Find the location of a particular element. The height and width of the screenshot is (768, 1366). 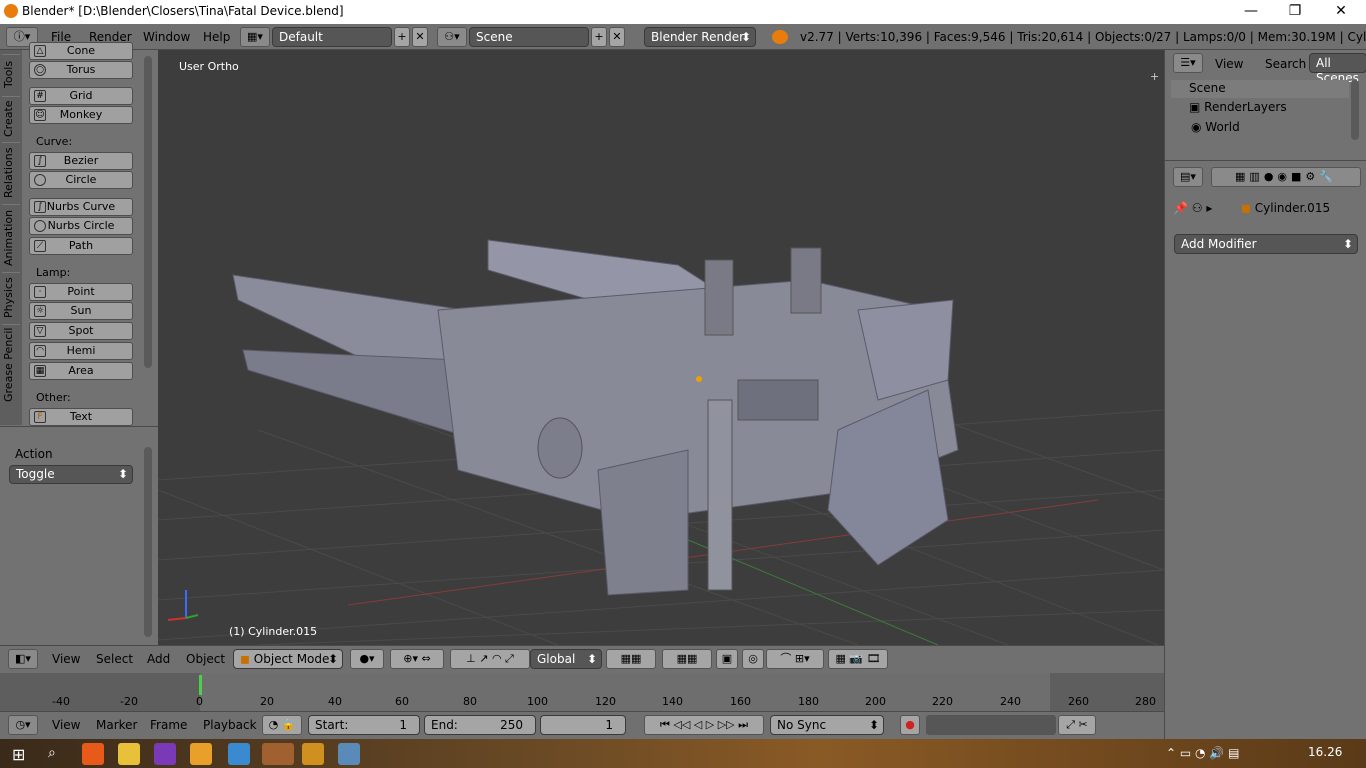

pin-icon: 📌 ⚇ ▸ is located at coordinates (1192, 208).